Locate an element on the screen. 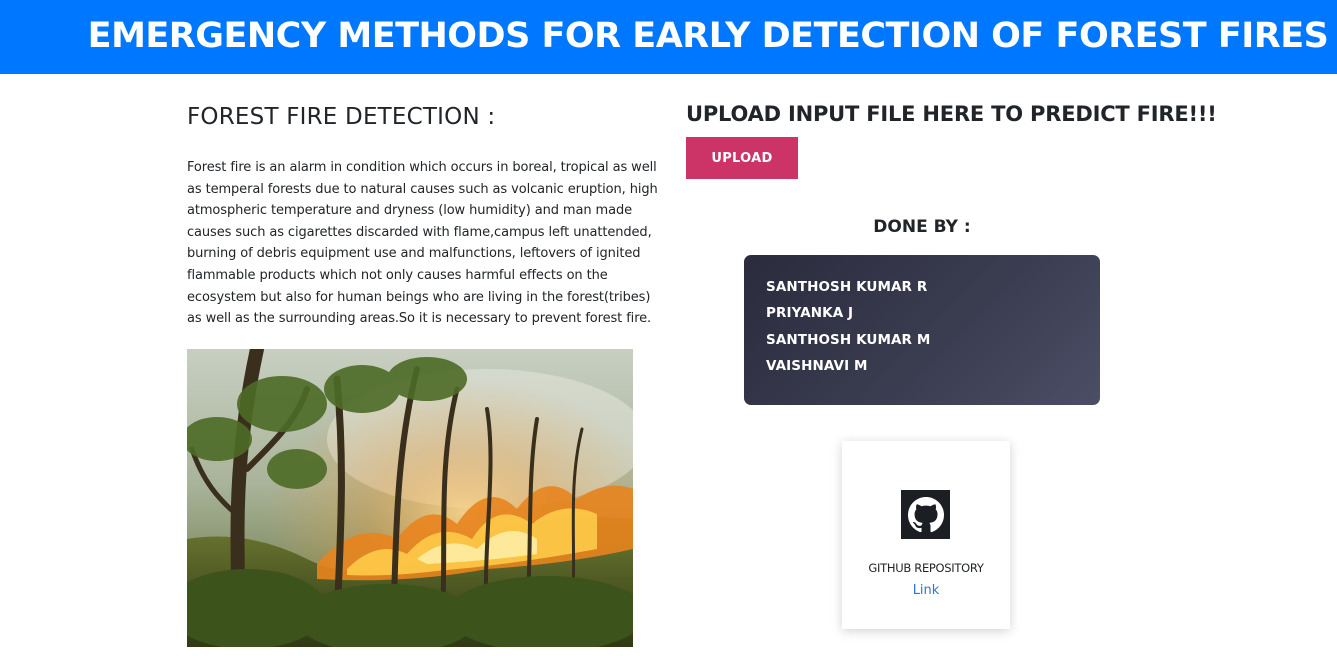 The image size is (1337, 656). team-member: PRIYANKA J is located at coordinates (810, 313).